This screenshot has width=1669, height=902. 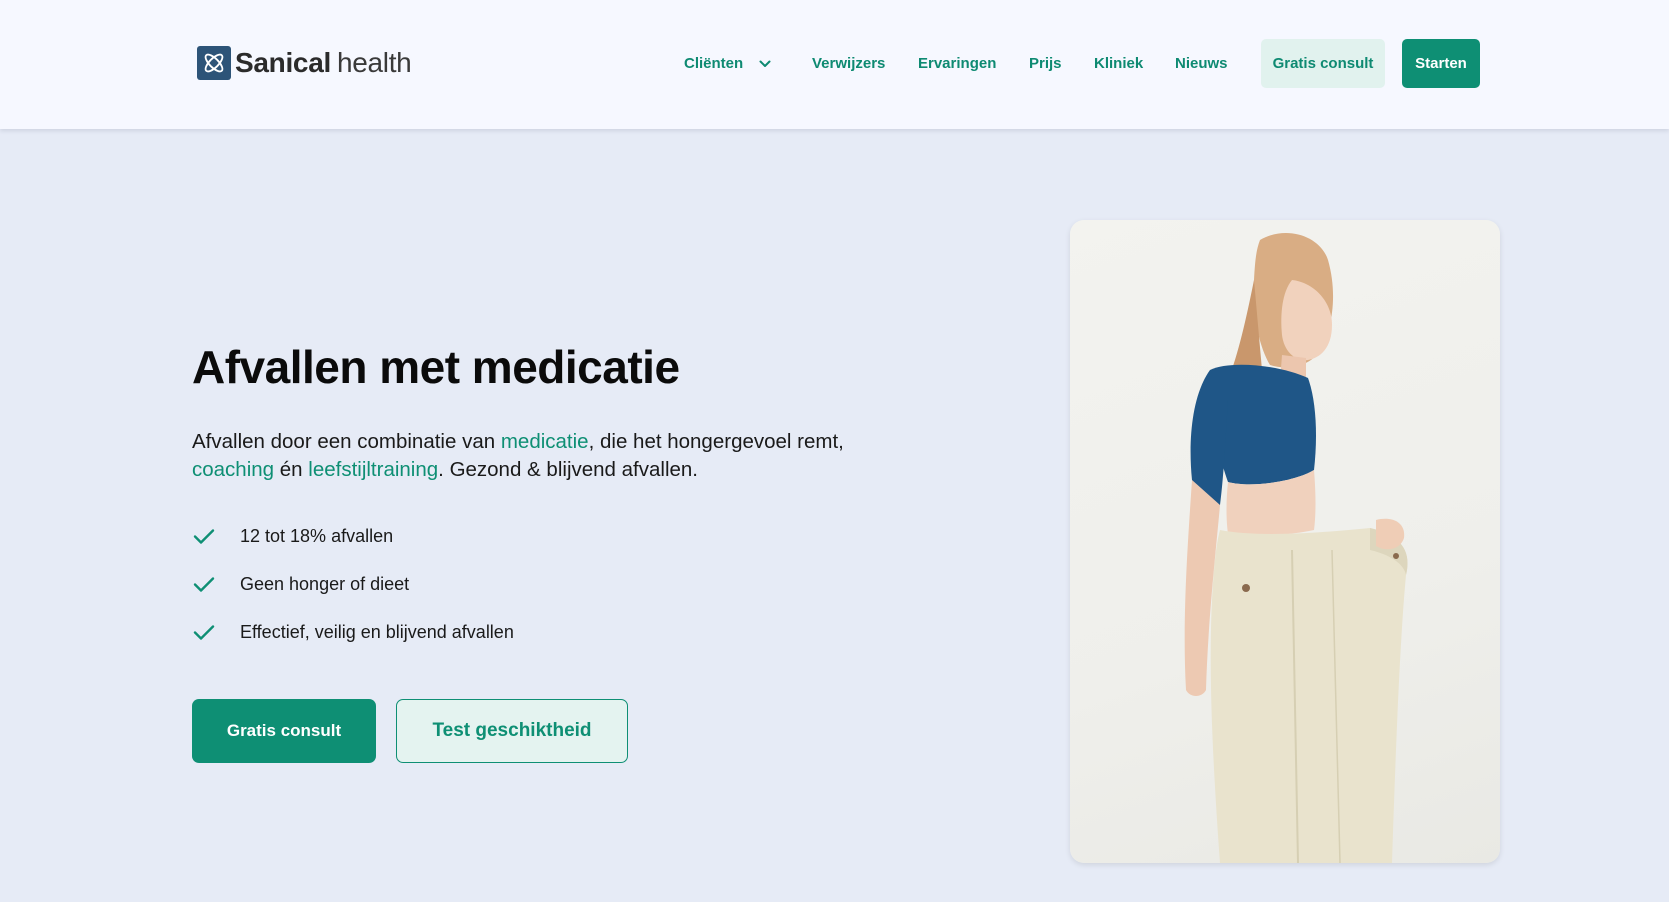 What do you see at coordinates (714, 63) in the screenshot?
I see `nav-item-label: Cliënten` at bounding box center [714, 63].